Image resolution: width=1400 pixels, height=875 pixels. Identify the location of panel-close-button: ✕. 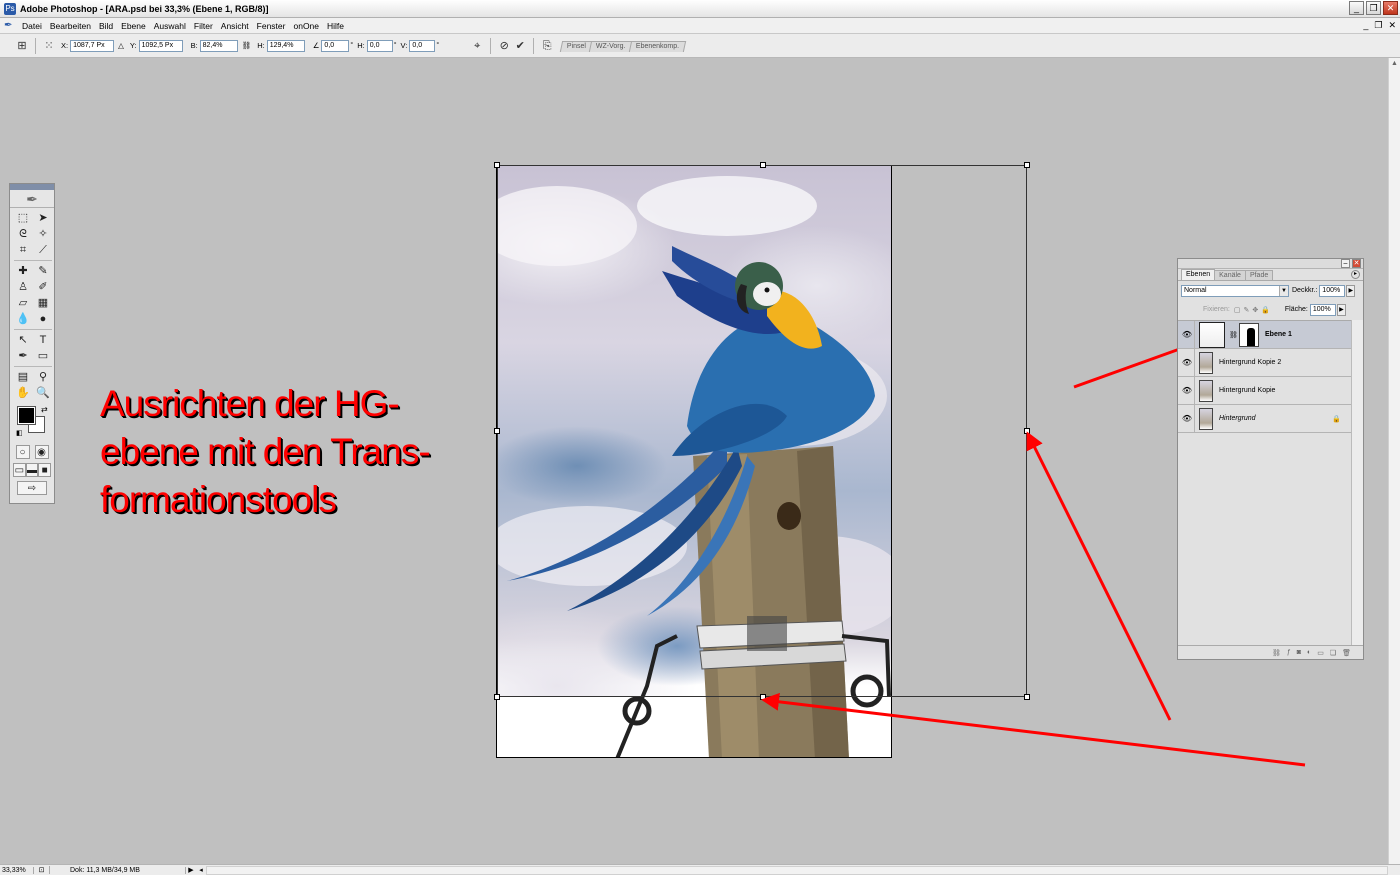
(1356, 263).